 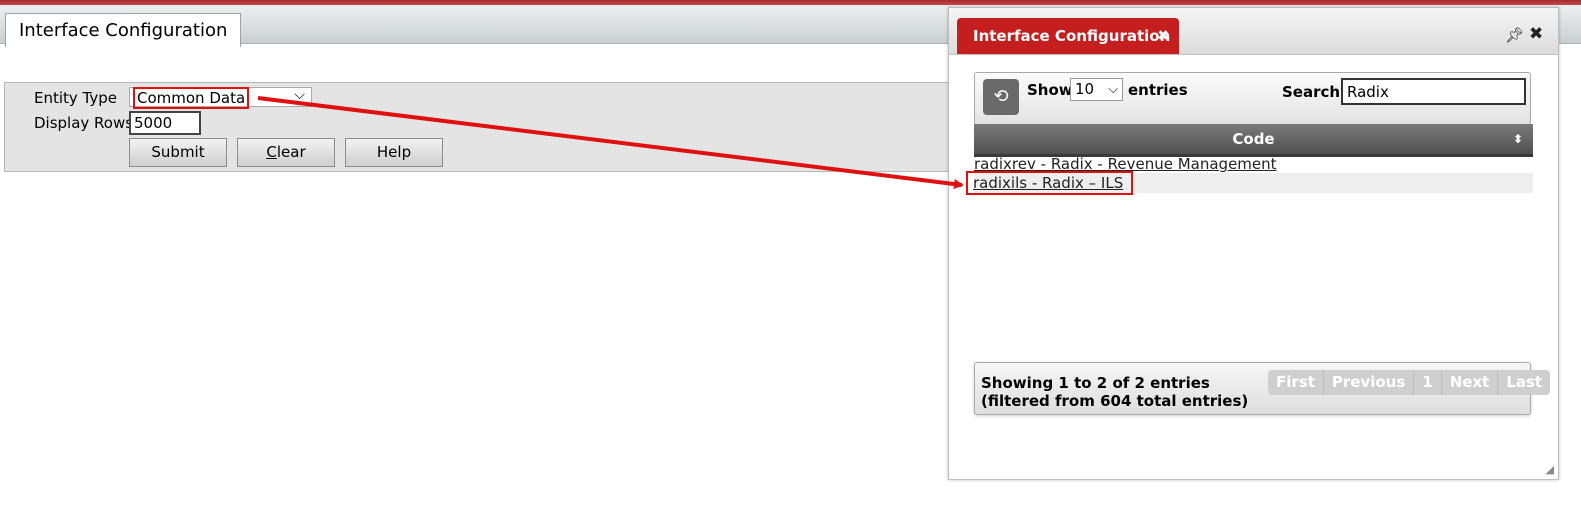 I want to click on entity-type-label: Entity Type, so click(x=76, y=98).